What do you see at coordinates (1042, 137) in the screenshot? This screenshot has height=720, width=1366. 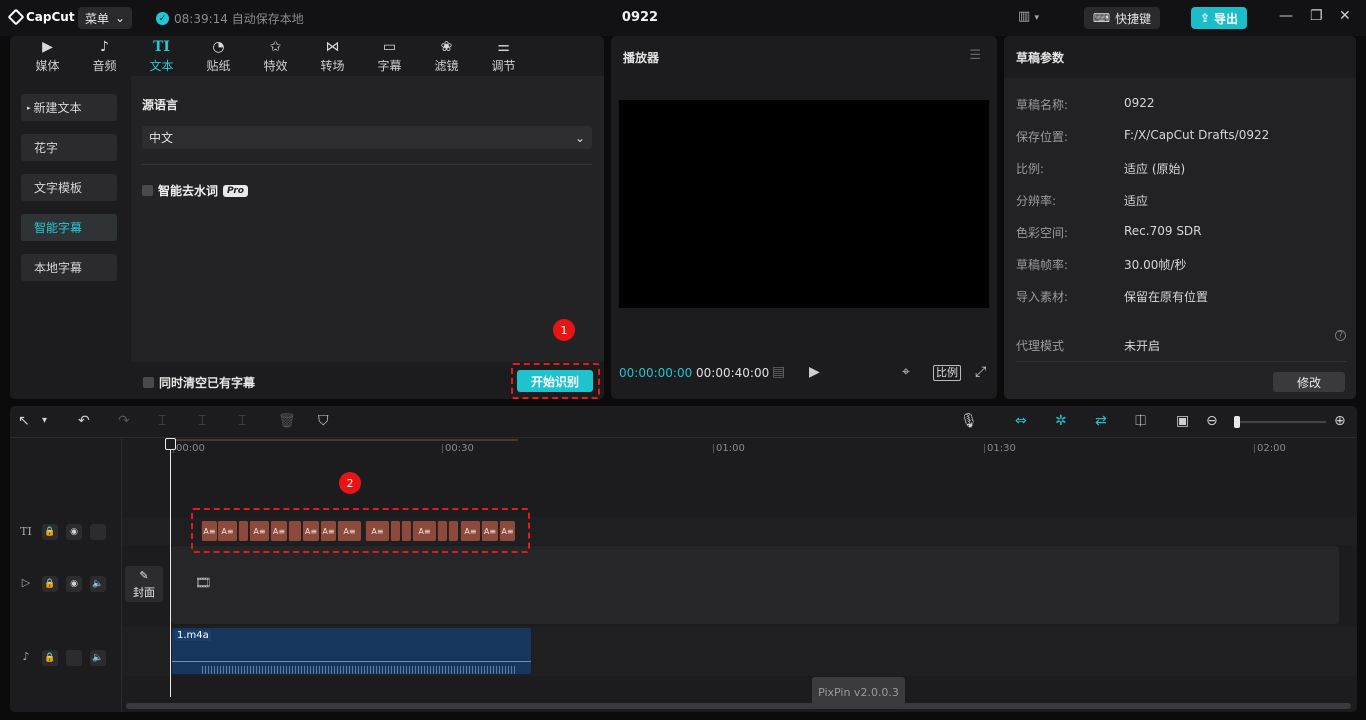 I see `param-key: 保存位置:` at bounding box center [1042, 137].